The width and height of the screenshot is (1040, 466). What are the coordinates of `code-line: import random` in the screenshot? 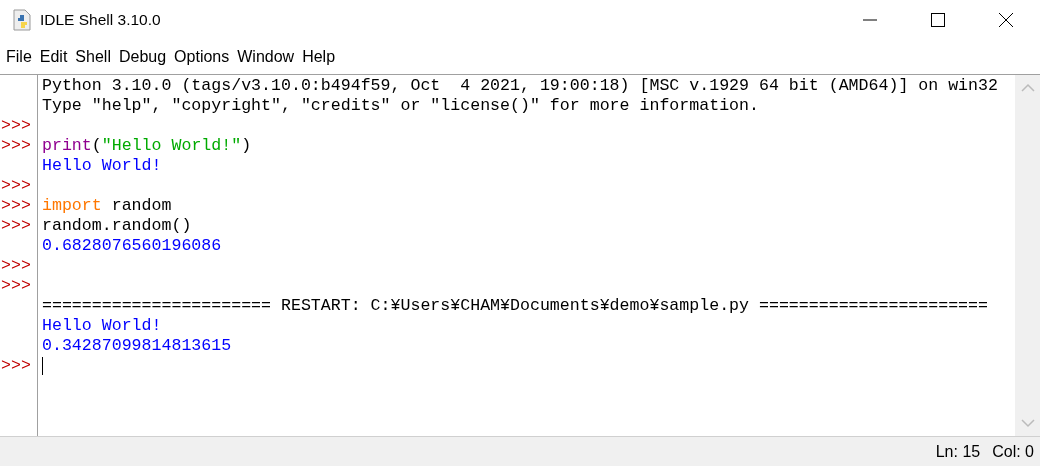 It's located at (107, 206).